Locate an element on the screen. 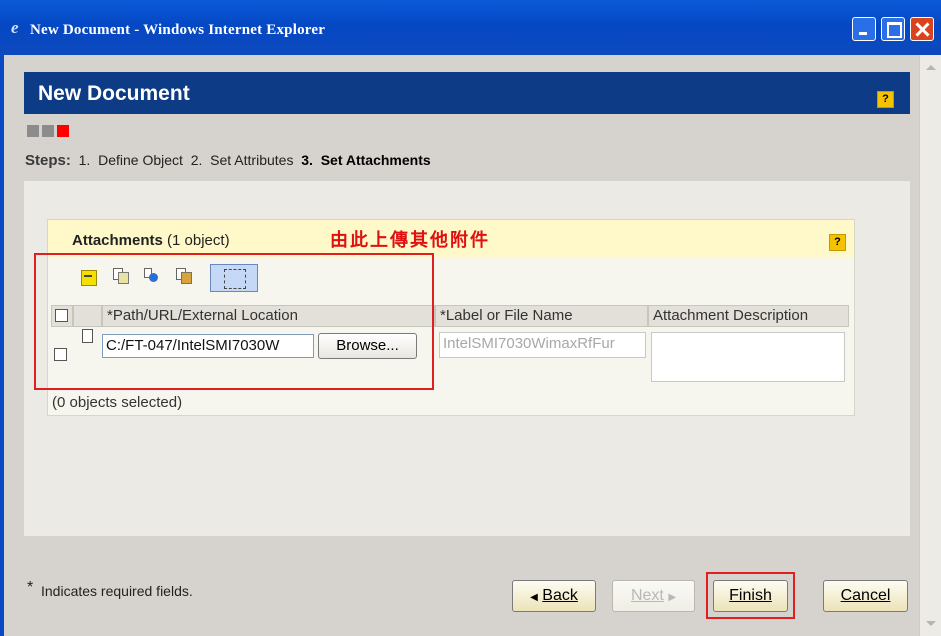 The image size is (941, 636). close-button is located at coordinates (922, 29).